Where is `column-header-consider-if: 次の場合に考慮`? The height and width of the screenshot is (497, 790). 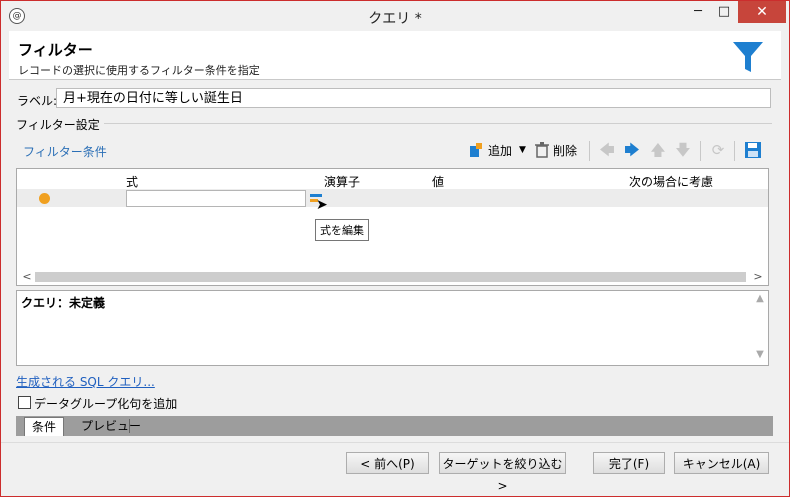 column-header-consider-if: 次の場合に考慮 is located at coordinates (671, 181).